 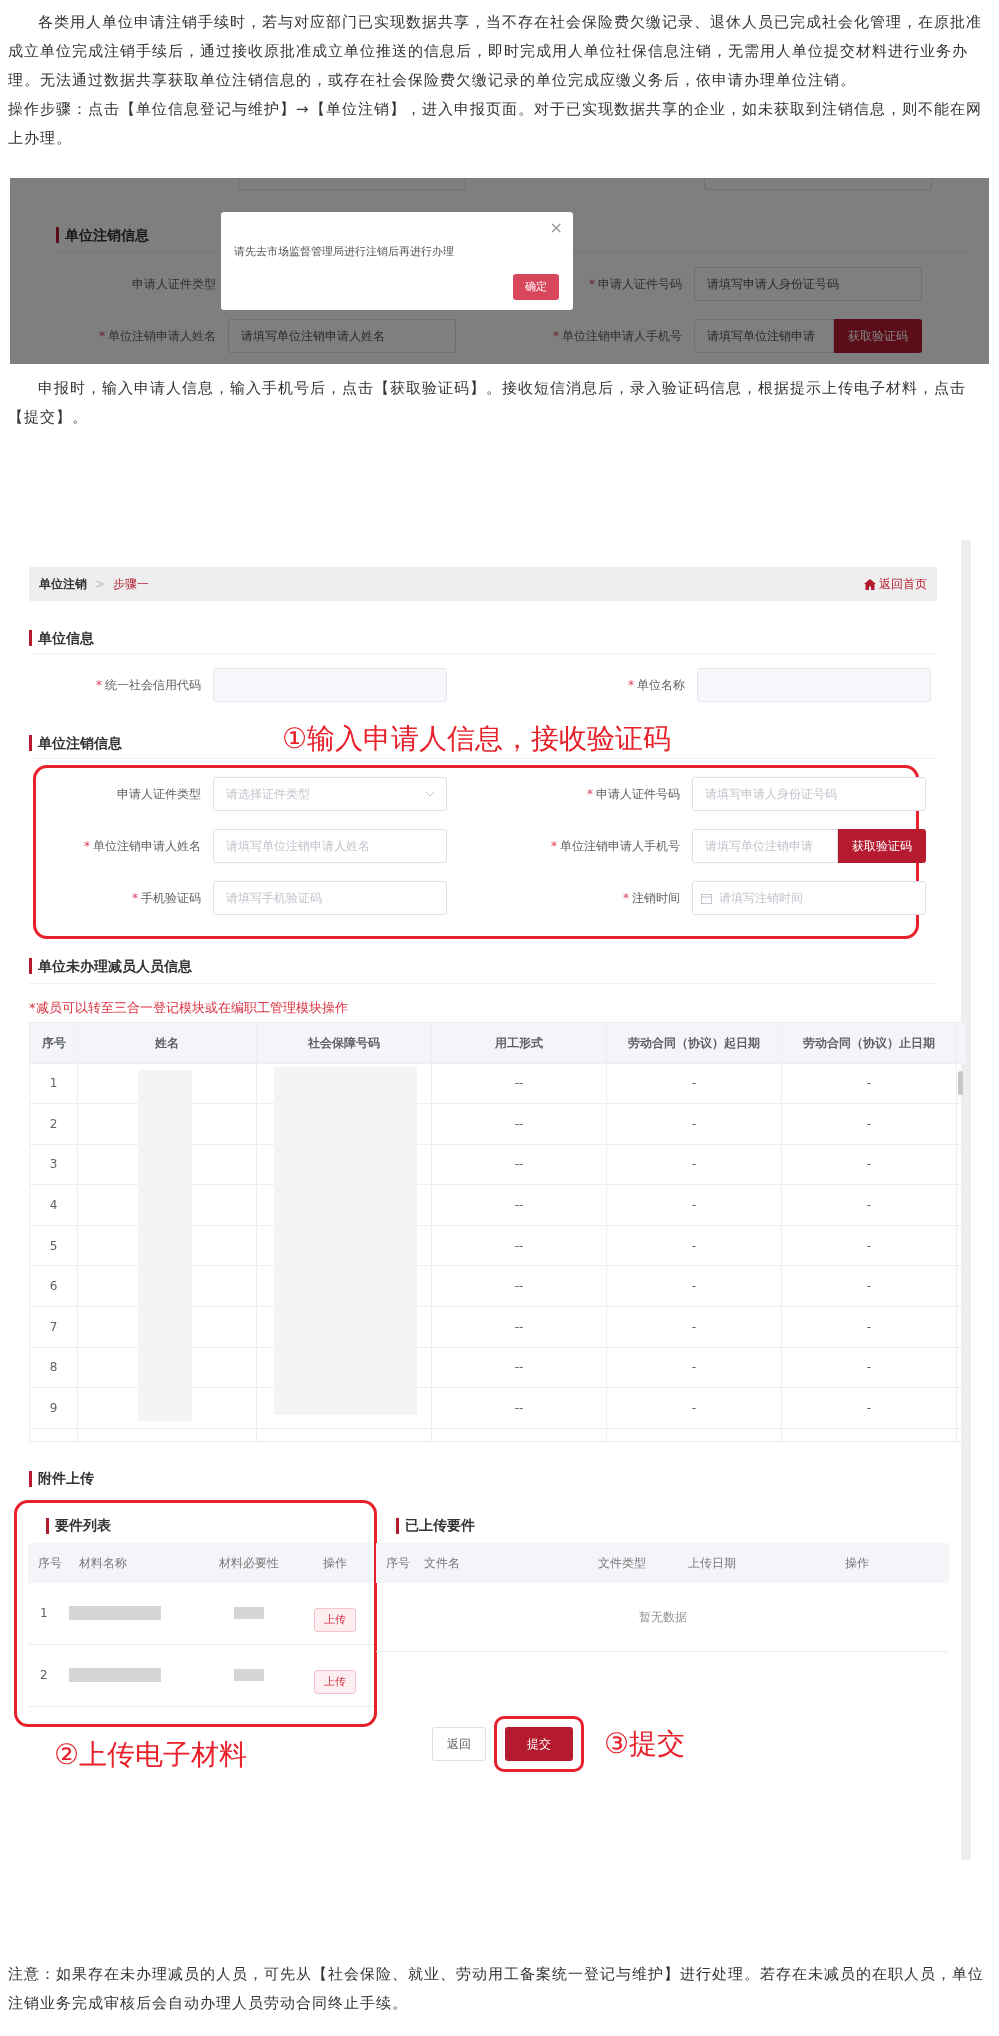 I want to click on column-header: 文件名, so click(x=442, y=1563).